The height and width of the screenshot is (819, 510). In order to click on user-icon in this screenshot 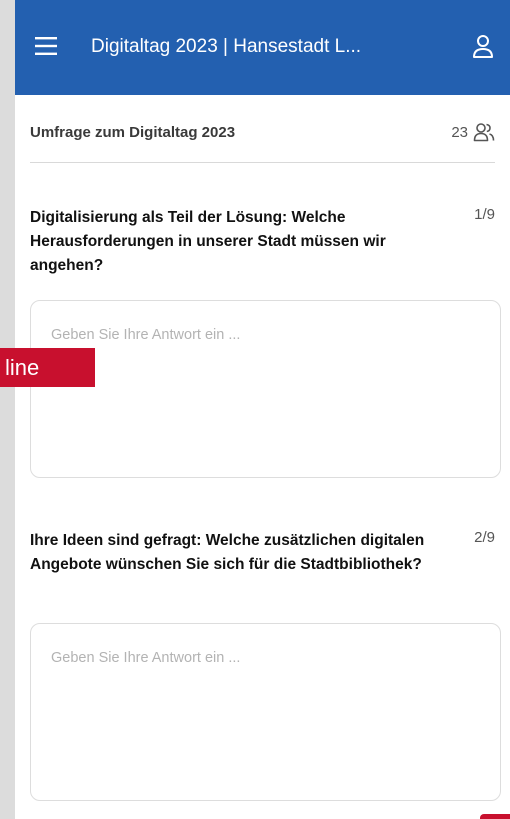, I will do `click(483, 46)`.